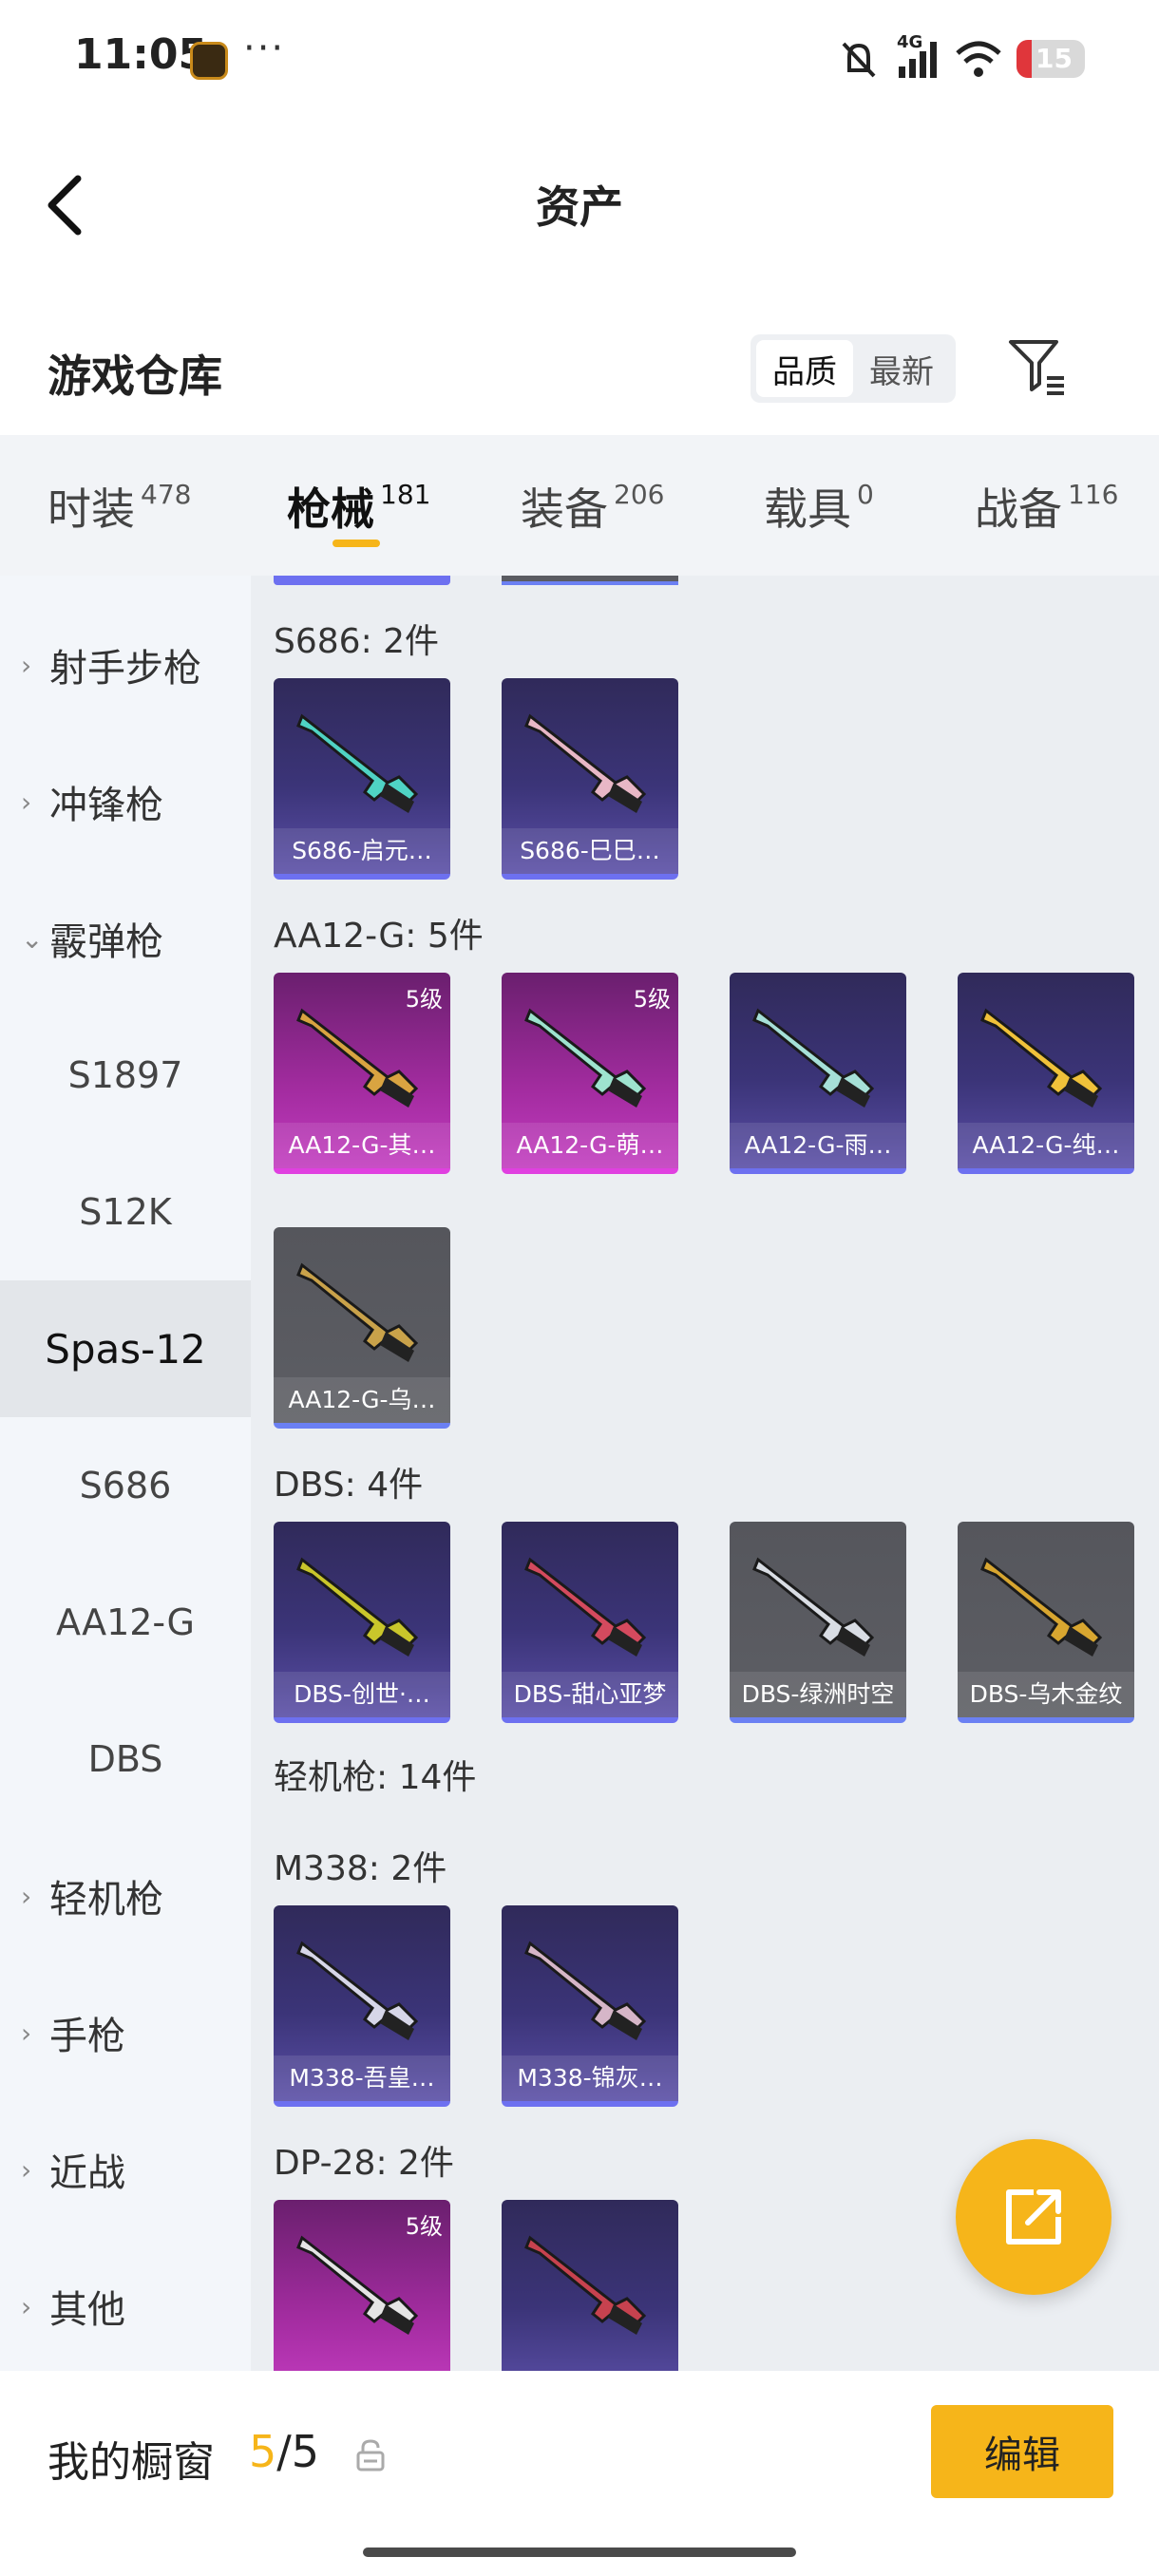 The image size is (1159, 2576). What do you see at coordinates (209, 61) in the screenshot?
I see `app-notification-icon` at bounding box center [209, 61].